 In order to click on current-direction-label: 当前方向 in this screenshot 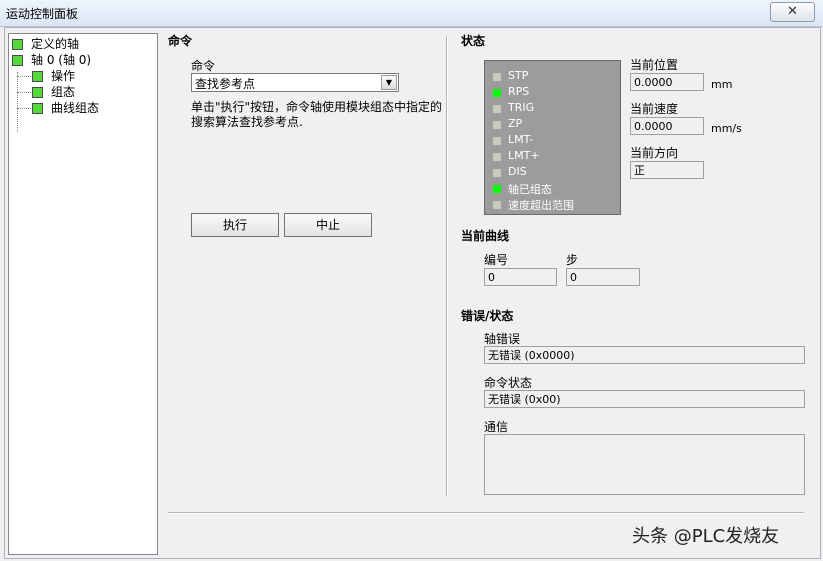, I will do `click(654, 153)`.